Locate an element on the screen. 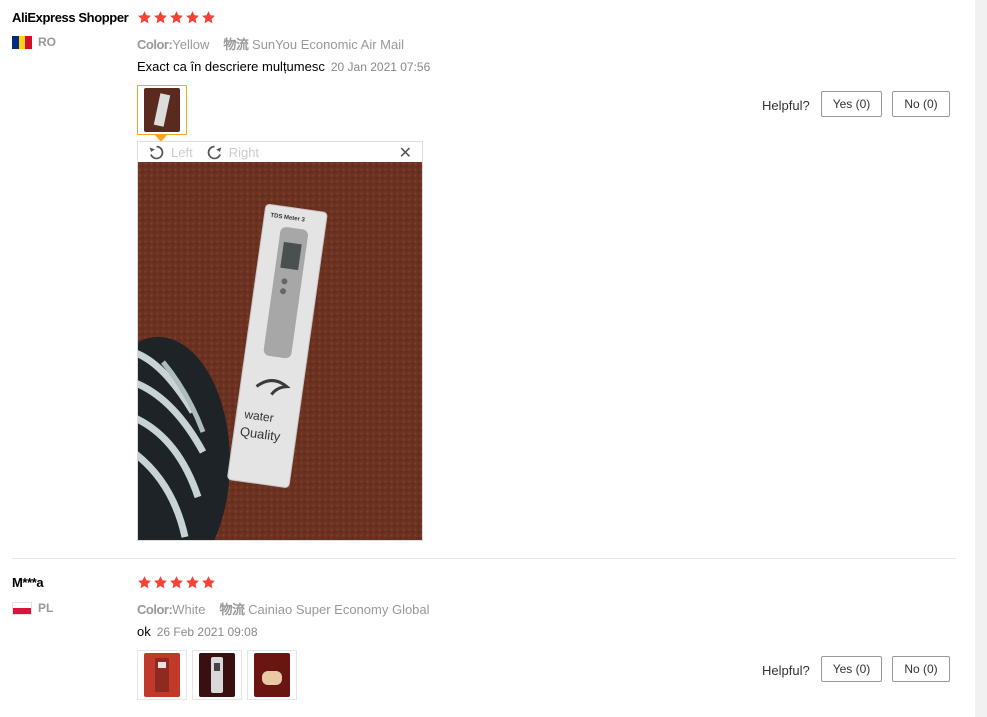 The width and height of the screenshot is (987, 717). review-text: ok 26 Feb 2021 09:08 is located at coordinates (197, 631).